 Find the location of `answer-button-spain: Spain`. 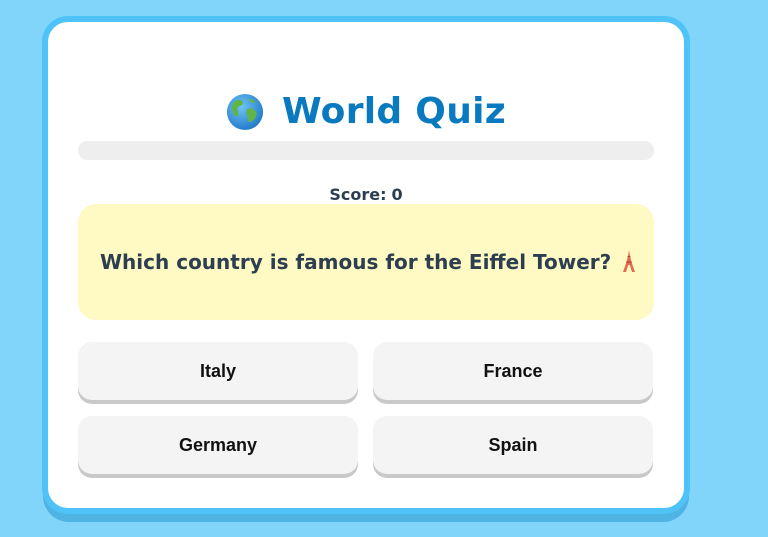

answer-button-spain: Spain is located at coordinates (513, 445).